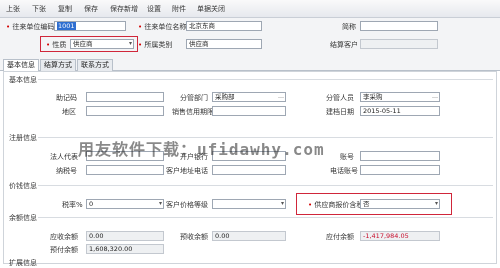 The width and height of the screenshot is (500, 268). What do you see at coordinates (91, 9) in the screenshot?
I see `save-button: 保存` at bounding box center [91, 9].